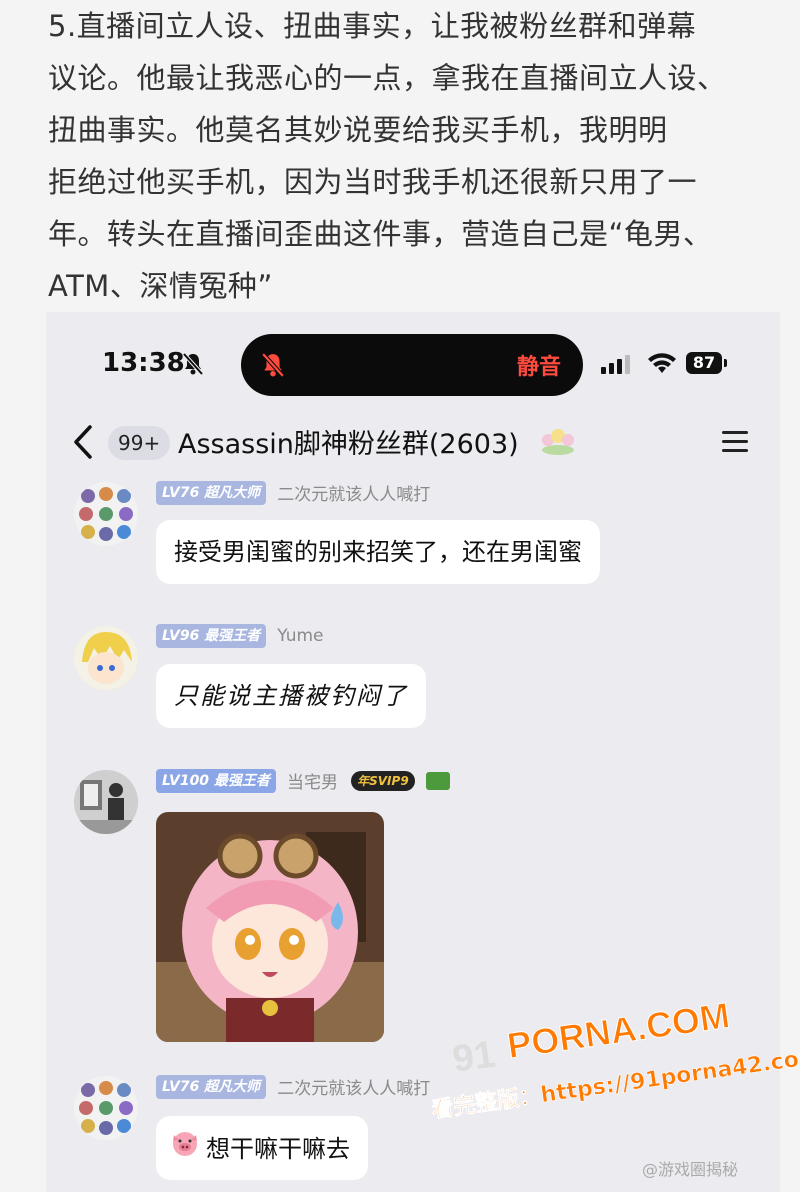 The height and width of the screenshot is (1192, 800). I want to click on message-meta: LV100 最强王者 当宅男 年SVIP9, so click(303, 781).